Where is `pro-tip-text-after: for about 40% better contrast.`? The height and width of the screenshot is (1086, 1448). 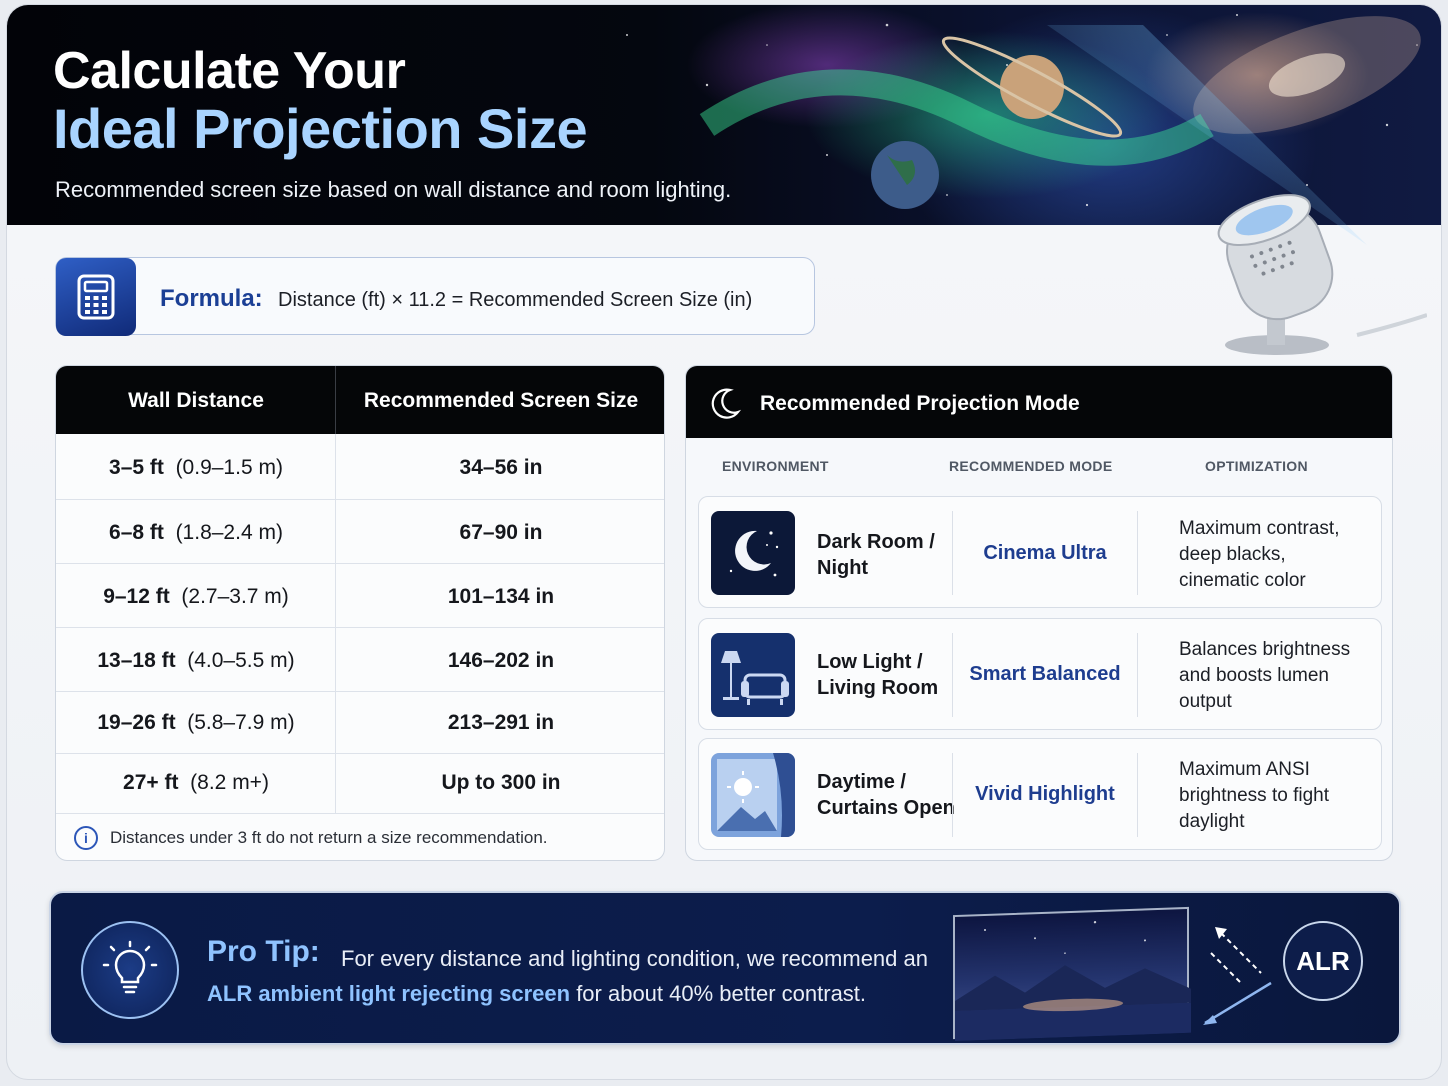
pro-tip-text-after: for about 40% better contrast. is located at coordinates (718, 993).